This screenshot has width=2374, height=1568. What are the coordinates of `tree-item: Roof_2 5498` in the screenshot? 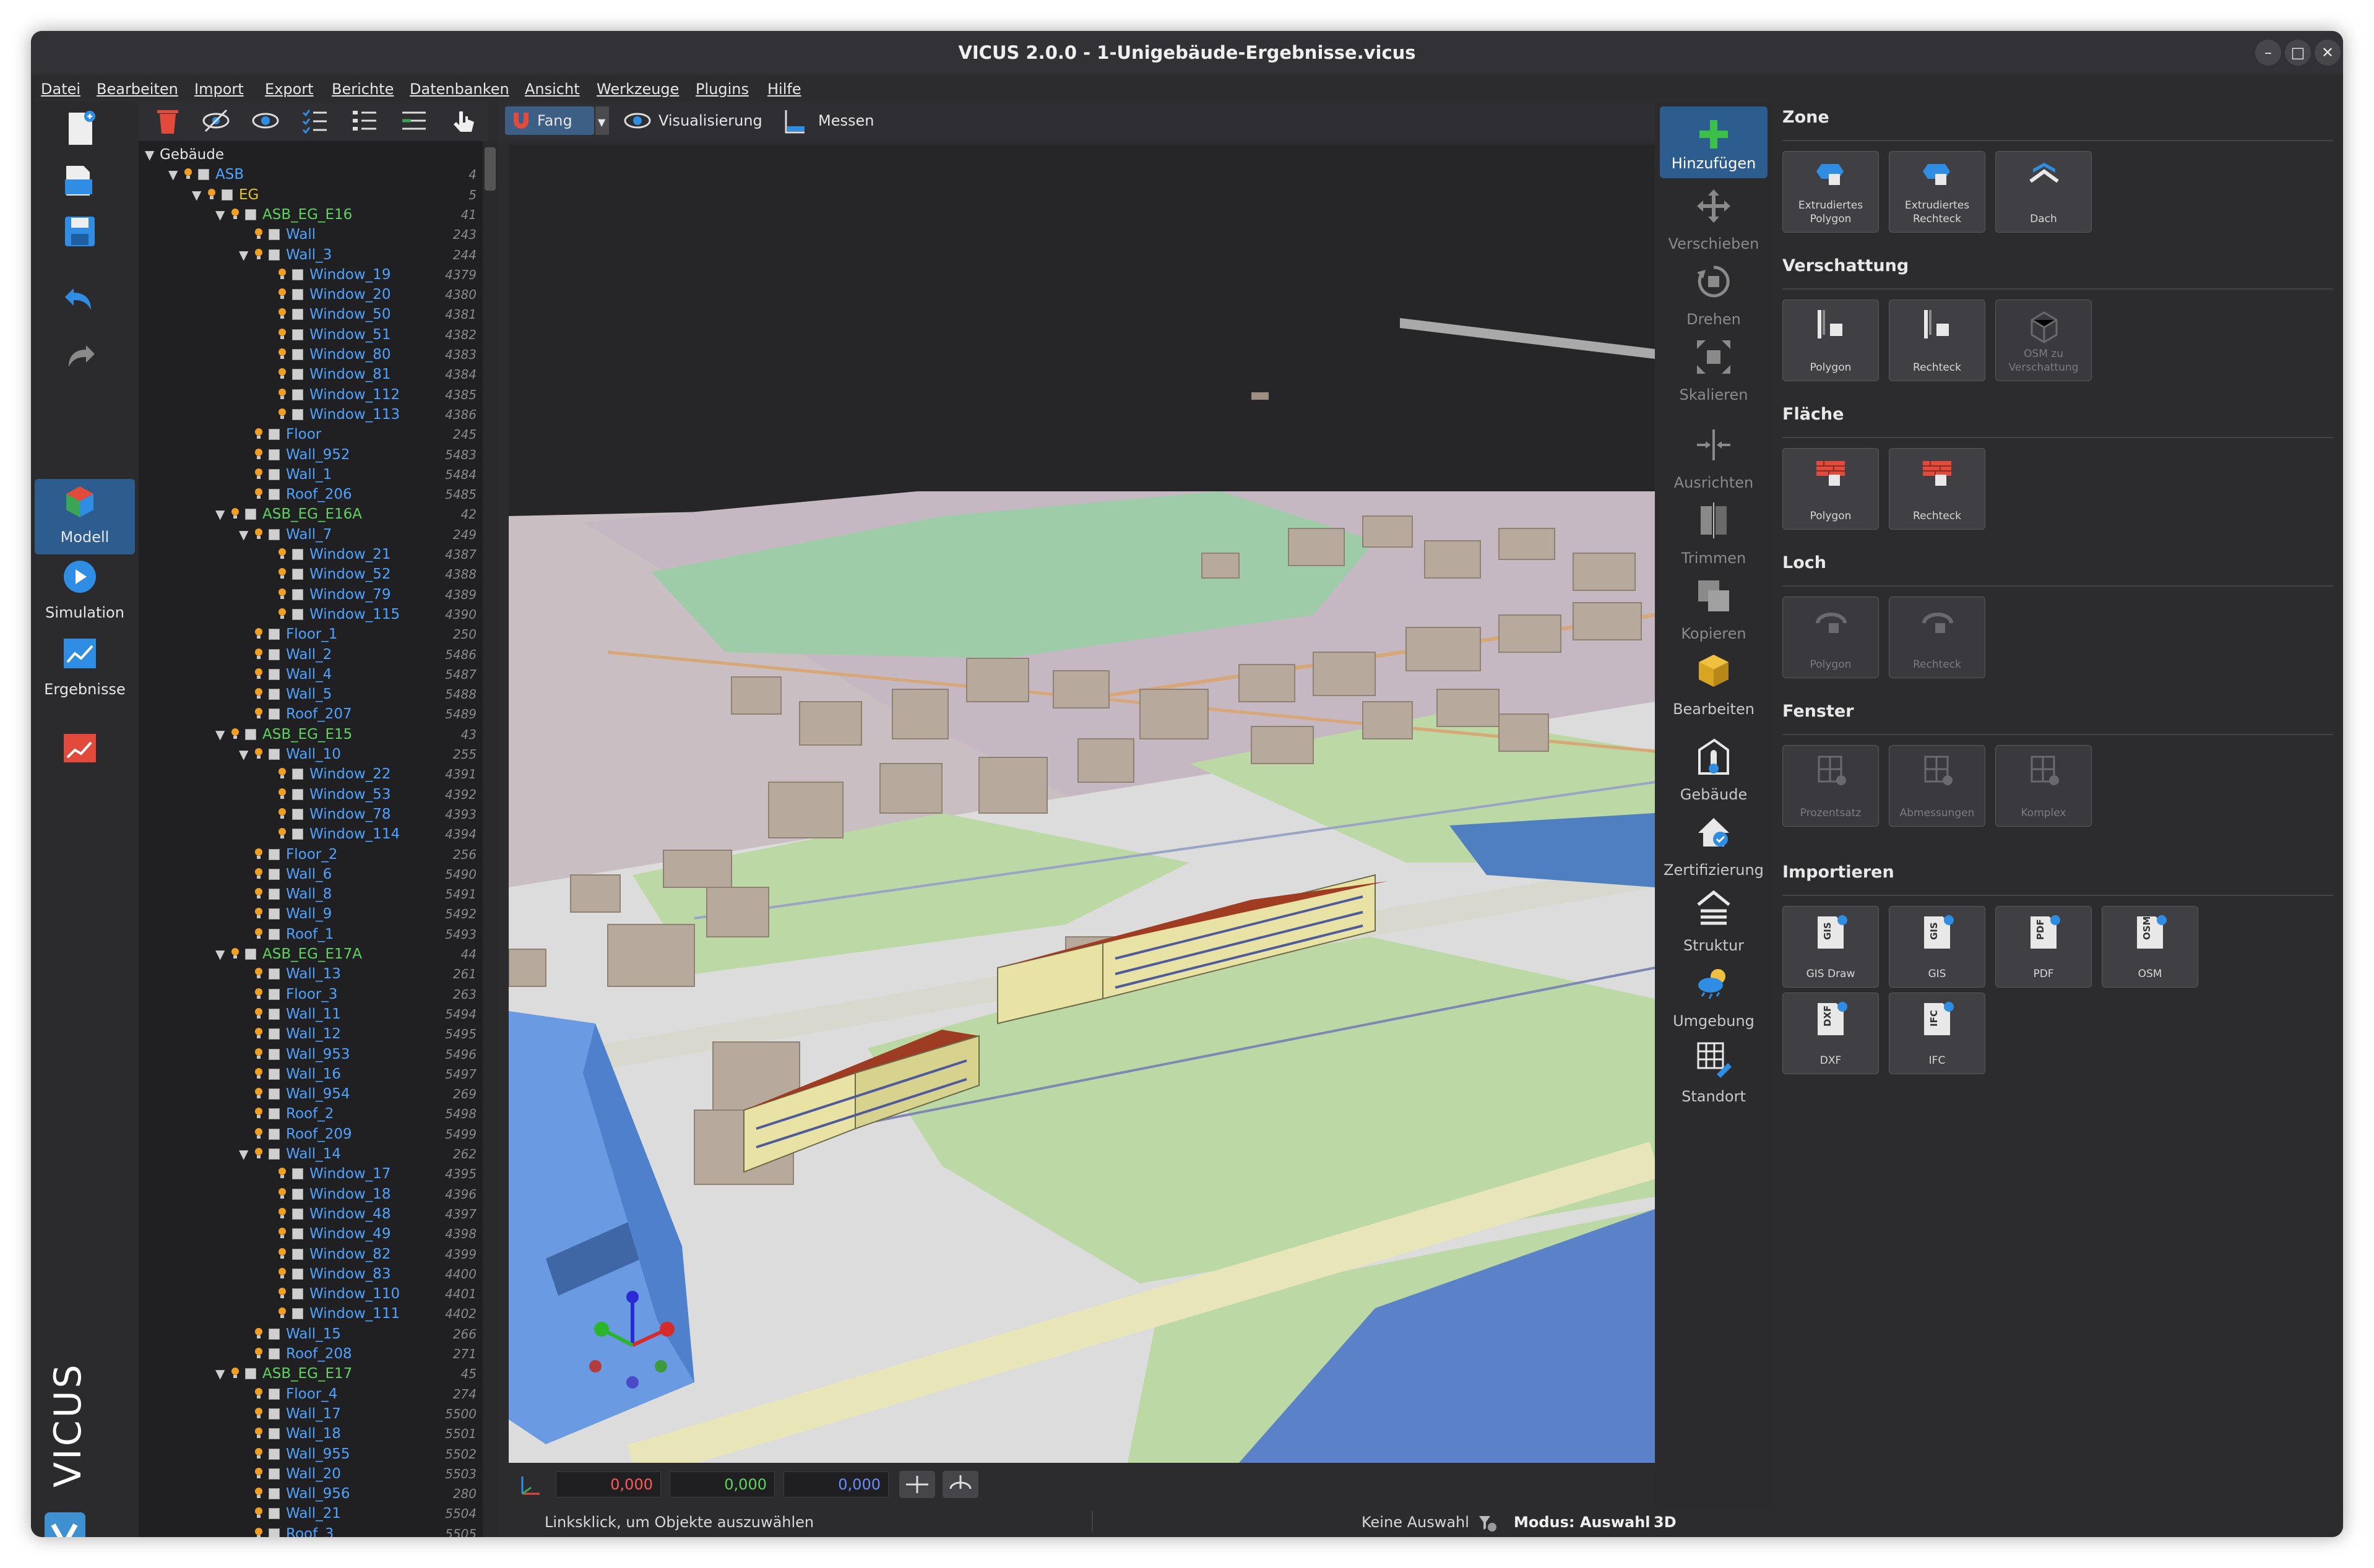 It's located at (308, 1114).